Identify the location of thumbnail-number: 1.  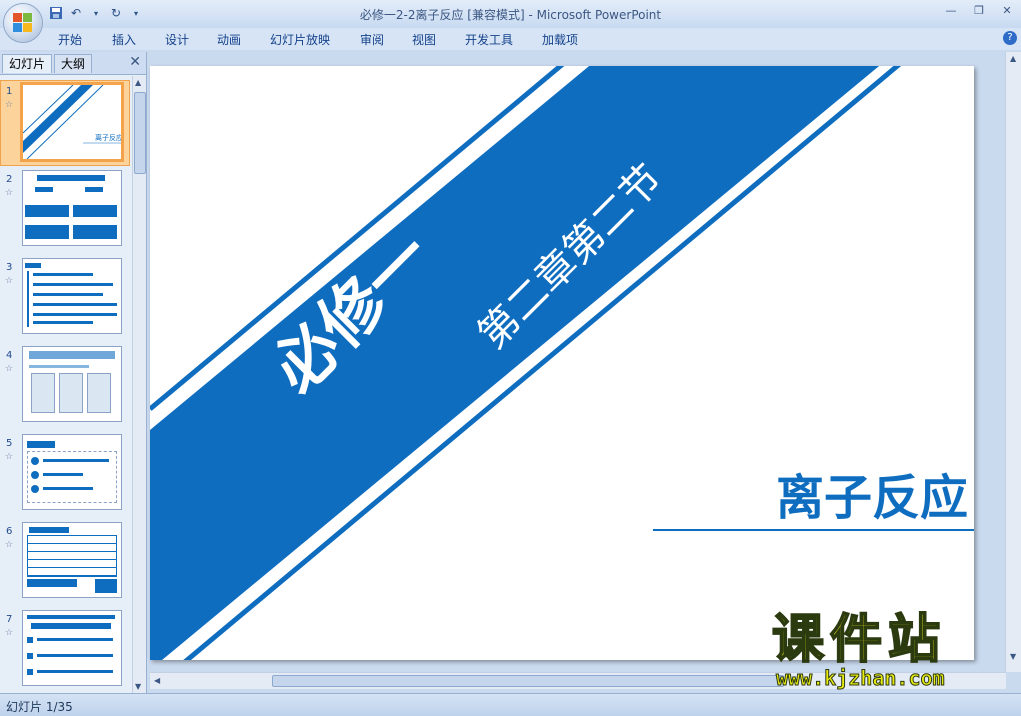
(9, 91).